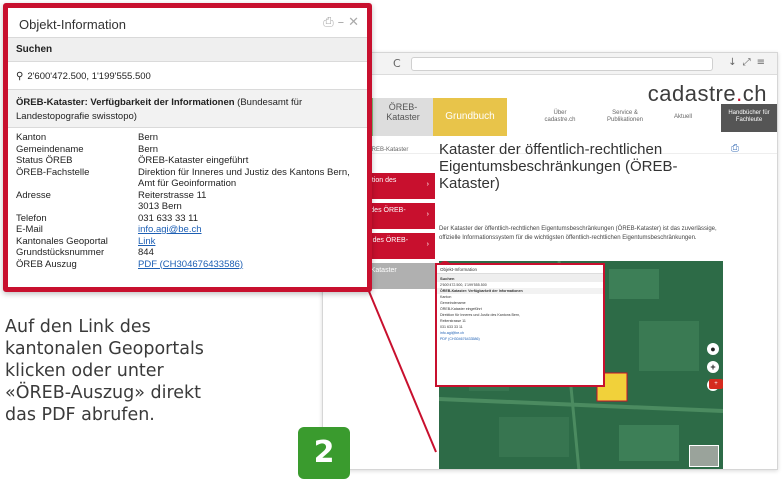  I want to click on reload-icon: C, so click(397, 63).